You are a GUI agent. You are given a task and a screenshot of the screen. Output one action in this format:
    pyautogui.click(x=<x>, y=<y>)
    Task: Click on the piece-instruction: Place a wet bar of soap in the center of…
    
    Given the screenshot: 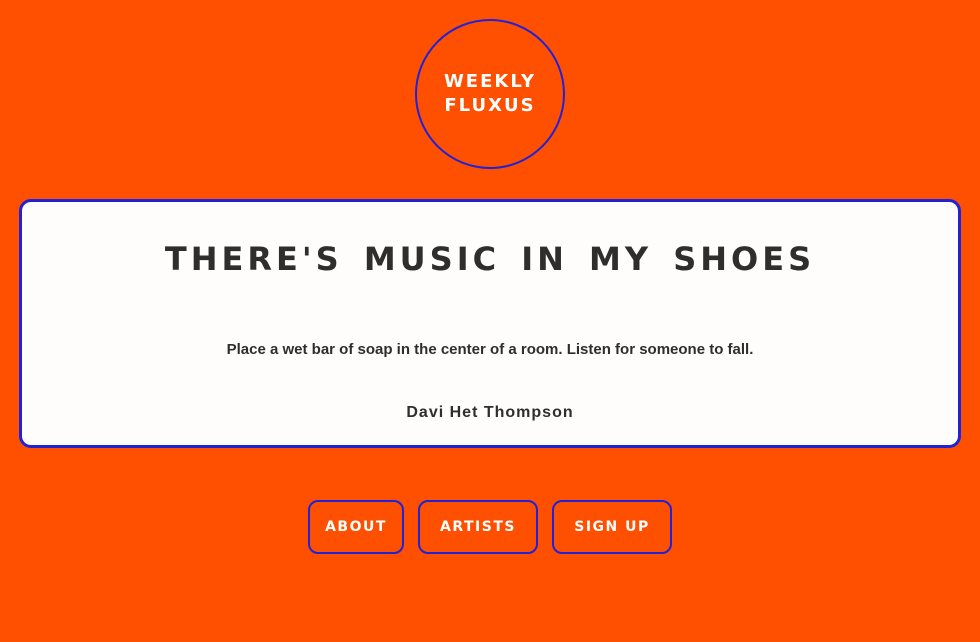 What is the action you would take?
    pyautogui.click(x=490, y=349)
    